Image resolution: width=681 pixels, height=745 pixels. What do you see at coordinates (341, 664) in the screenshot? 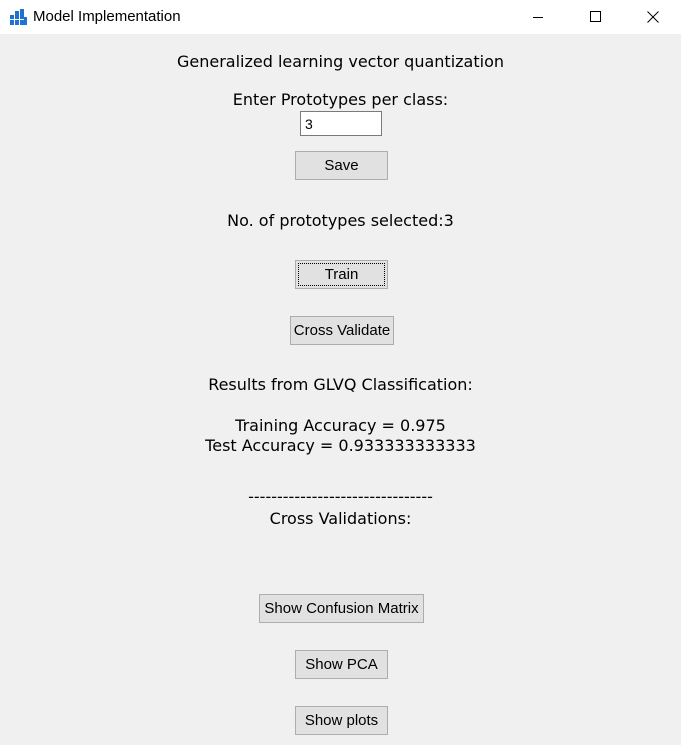
I see `show-pca-button: Show PCA` at bounding box center [341, 664].